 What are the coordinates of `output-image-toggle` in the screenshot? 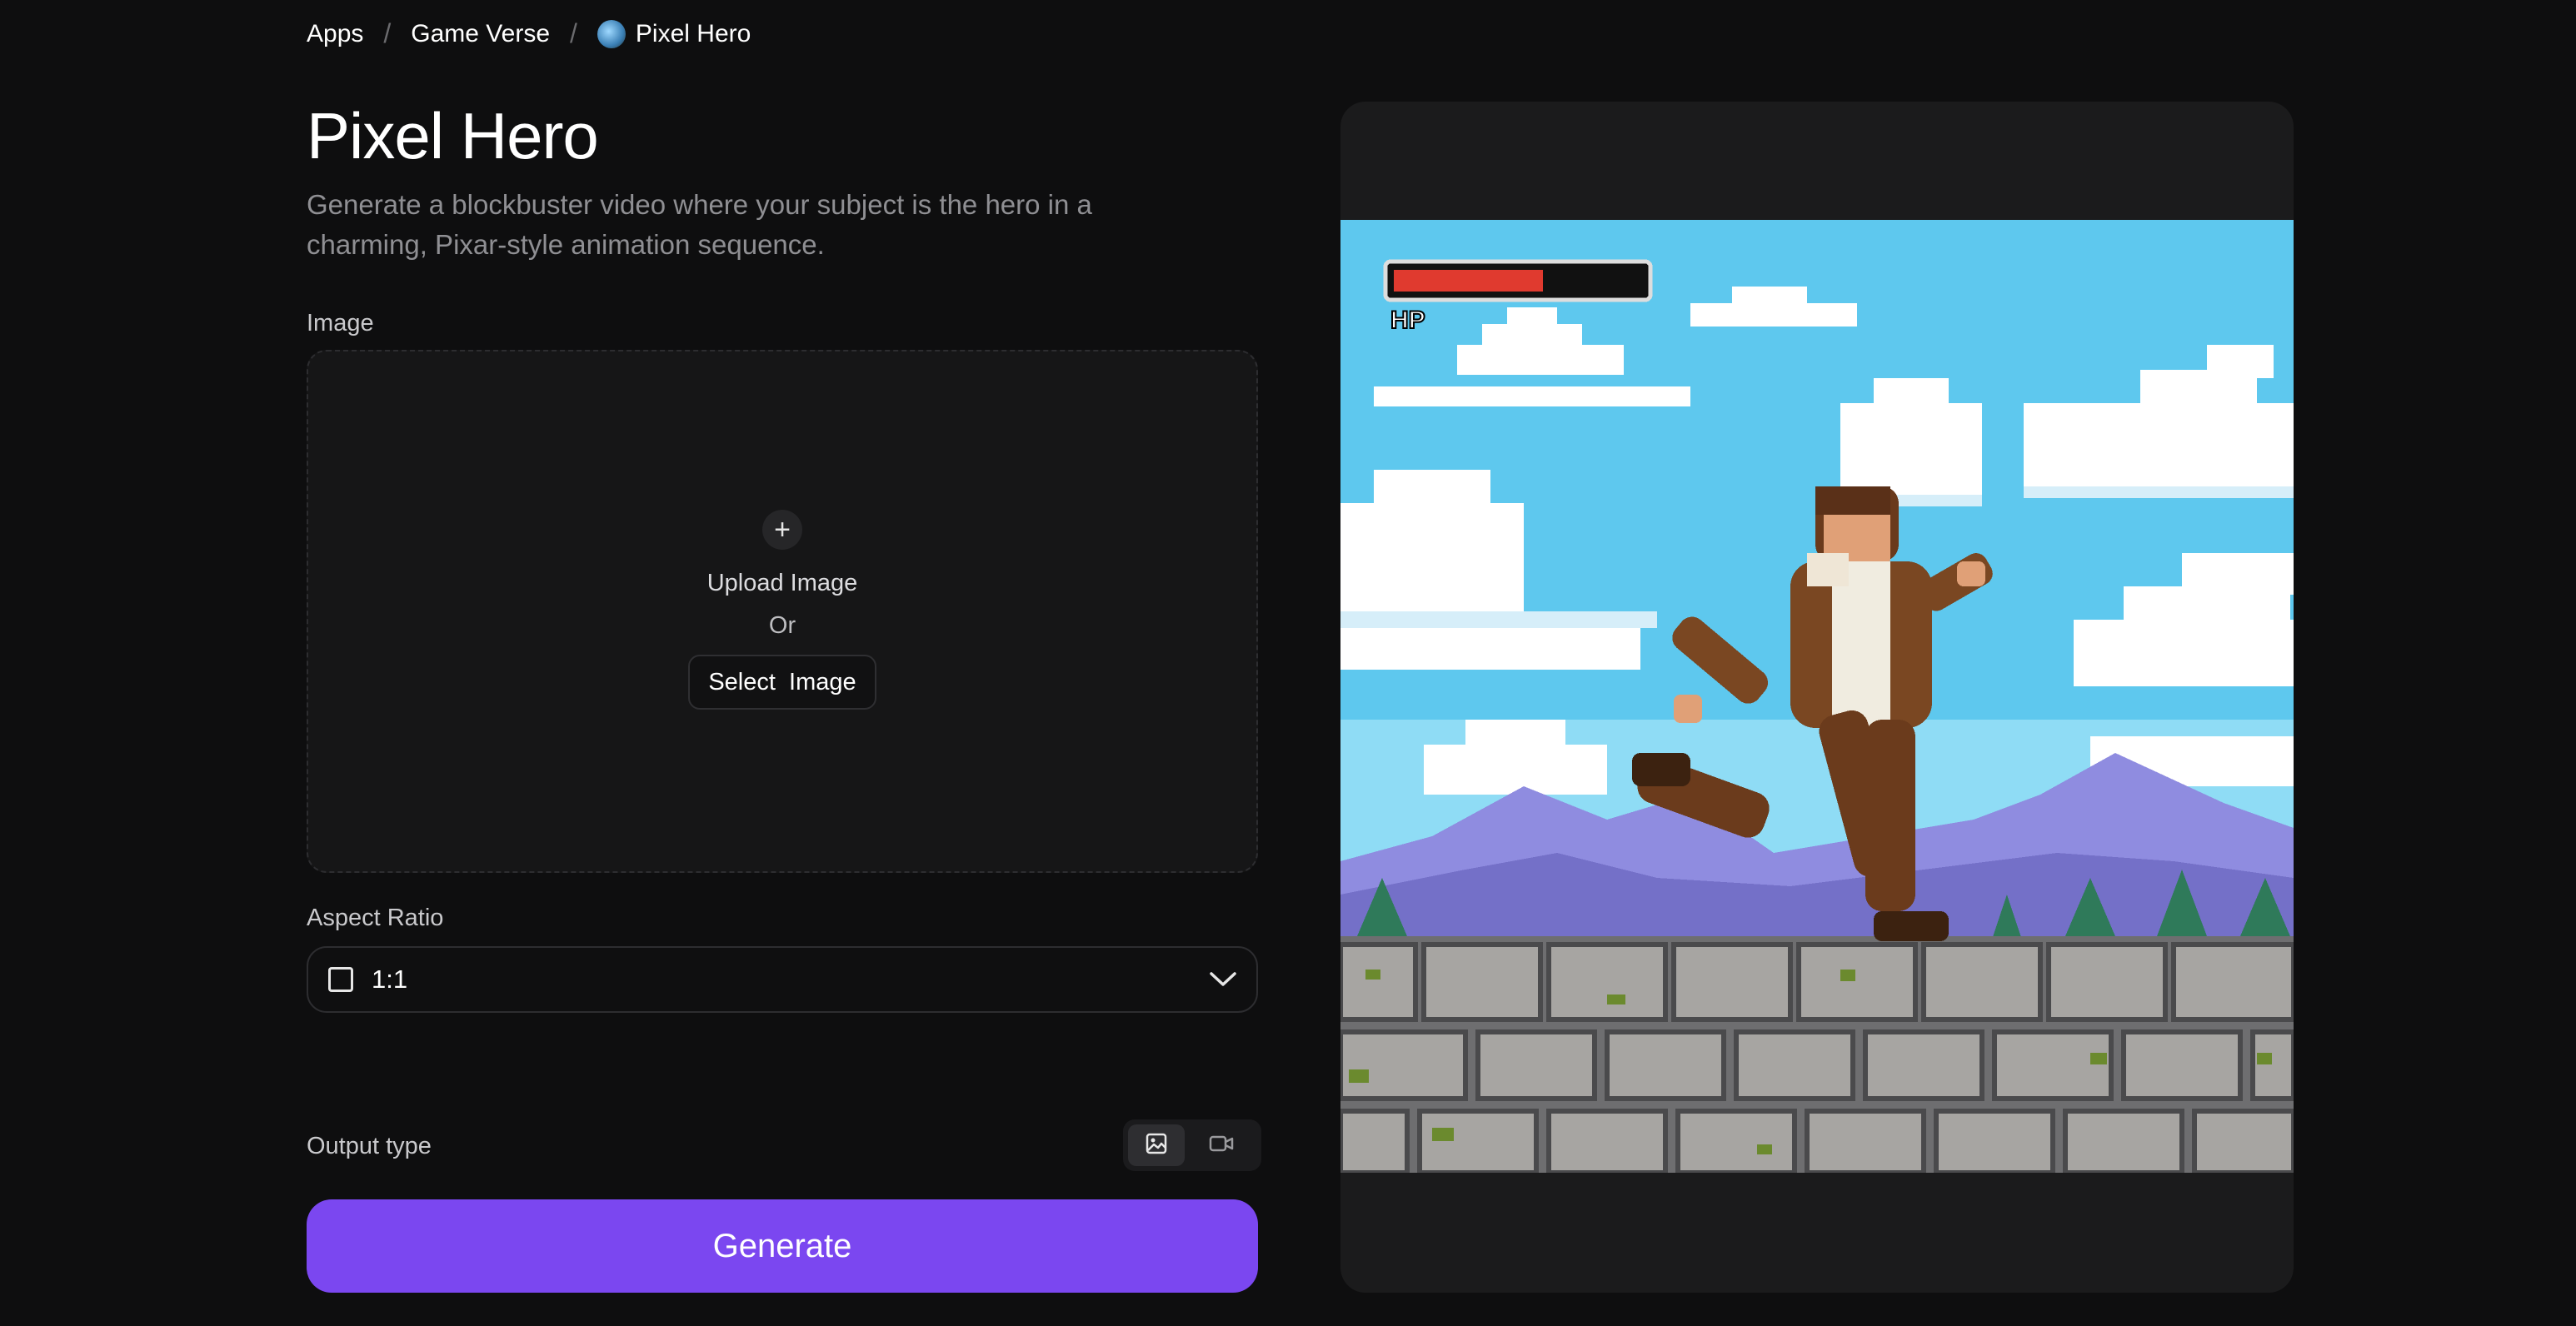 It's located at (1156, 1145).